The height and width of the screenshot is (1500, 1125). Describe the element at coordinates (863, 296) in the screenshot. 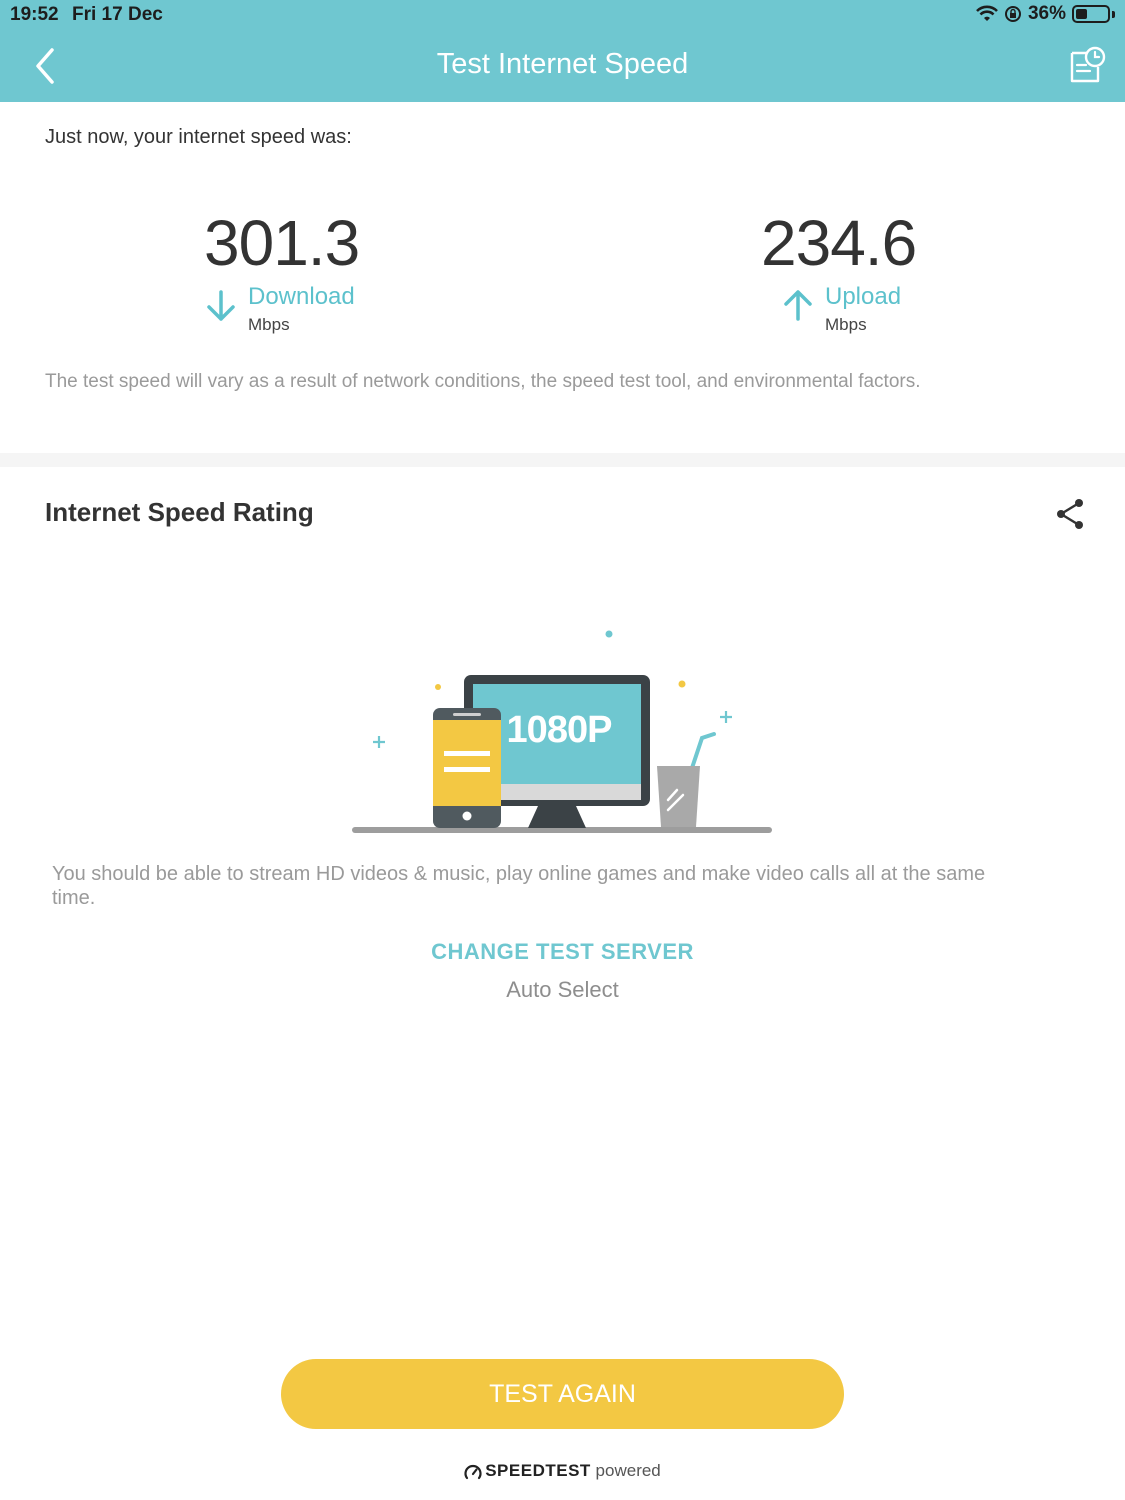

I see `upload-label: Upload` at that location.